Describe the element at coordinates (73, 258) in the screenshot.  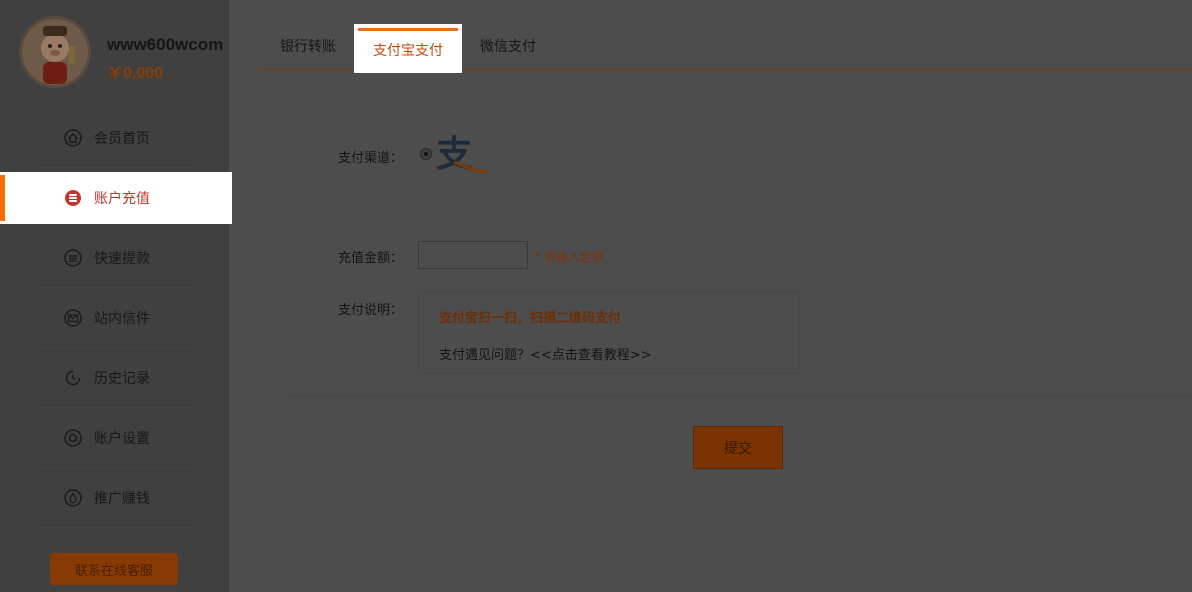
I see `withdraw-icon` at that location.